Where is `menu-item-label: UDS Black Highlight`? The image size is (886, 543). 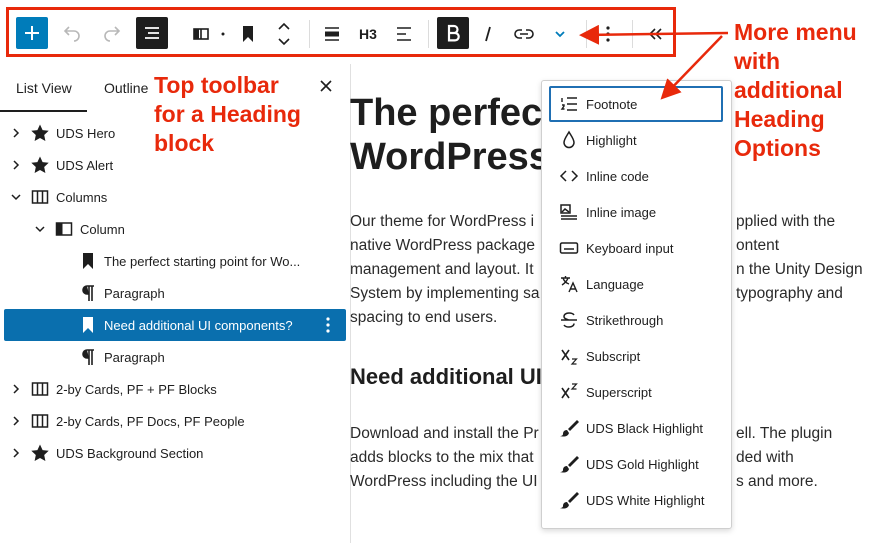
menu-item-label: UDS Black Highlight is located at coordinates (645, 428).